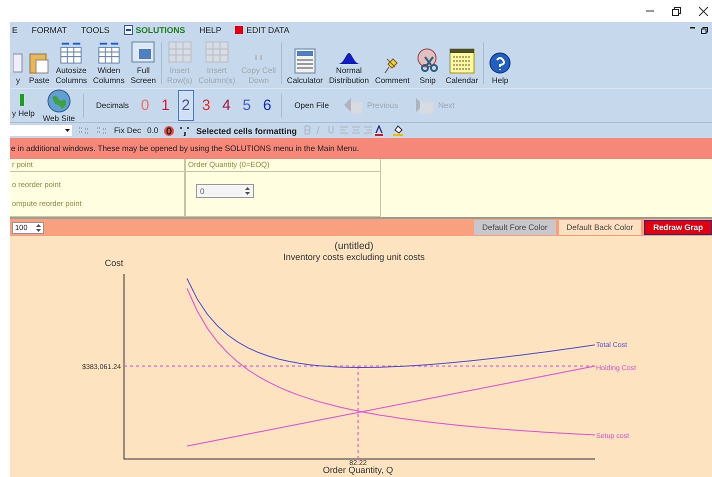  Describe the element at coordinates (600, 227) in the screenshot. I see `graph-button: Default Back Color` at that location.